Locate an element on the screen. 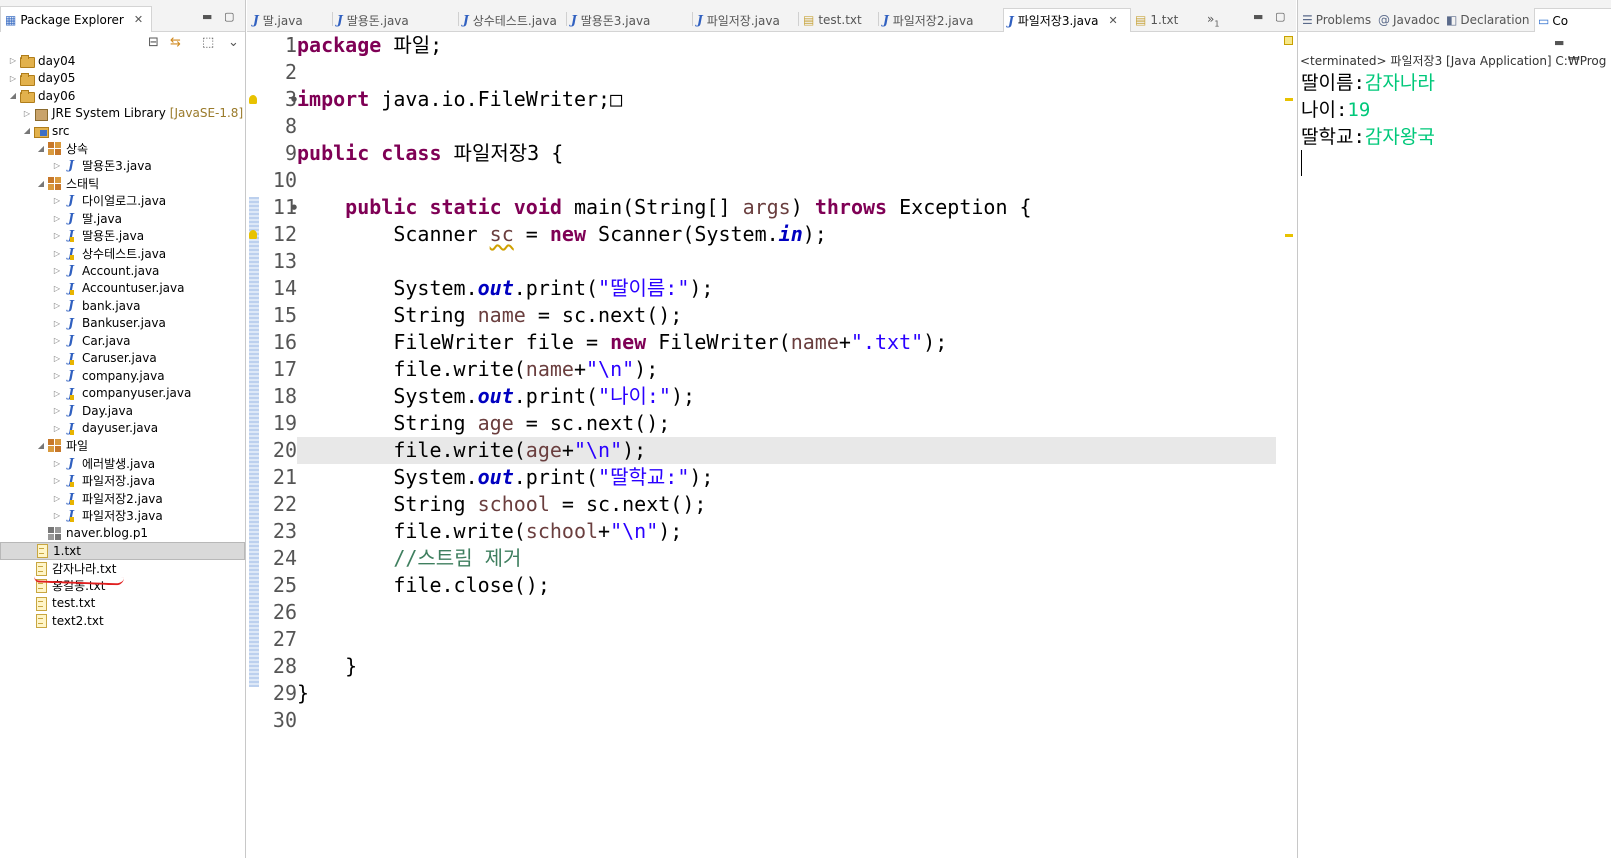 The image size is (1611, 858). tree-item: ◢ src is located at coordinates (122, 131).